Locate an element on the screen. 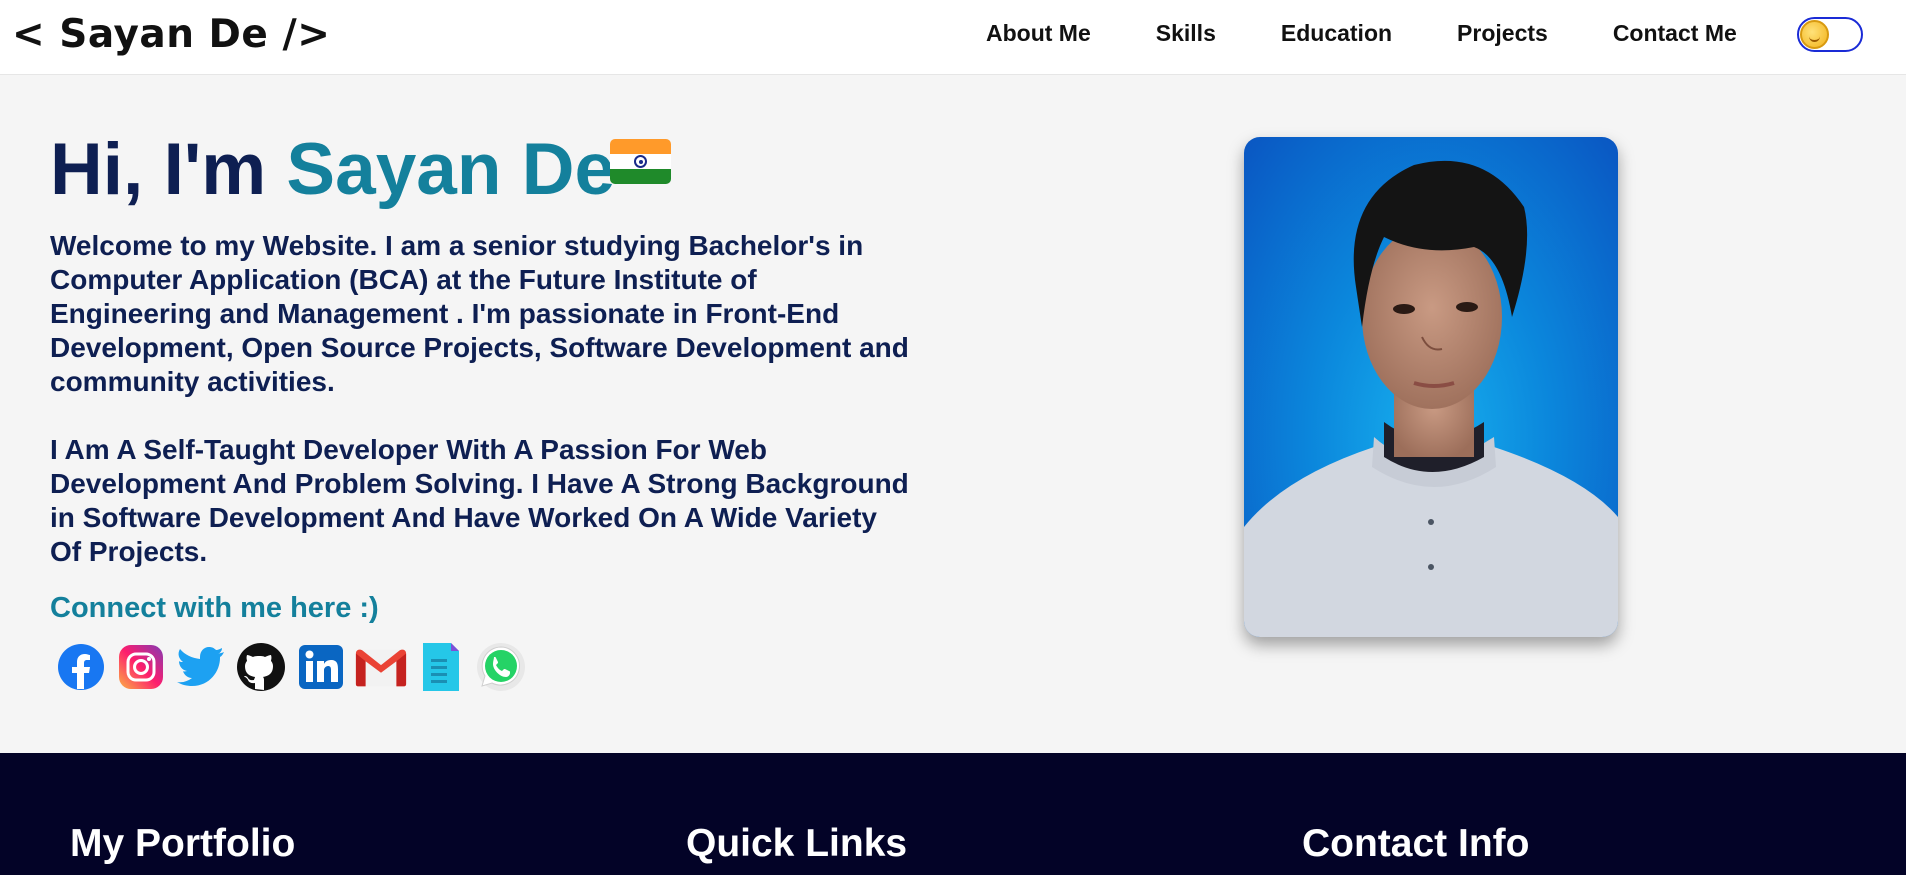 This screenshot has height=875, width=1906. footer-quick-links: Quick Links is located at coordinates (797, 843).